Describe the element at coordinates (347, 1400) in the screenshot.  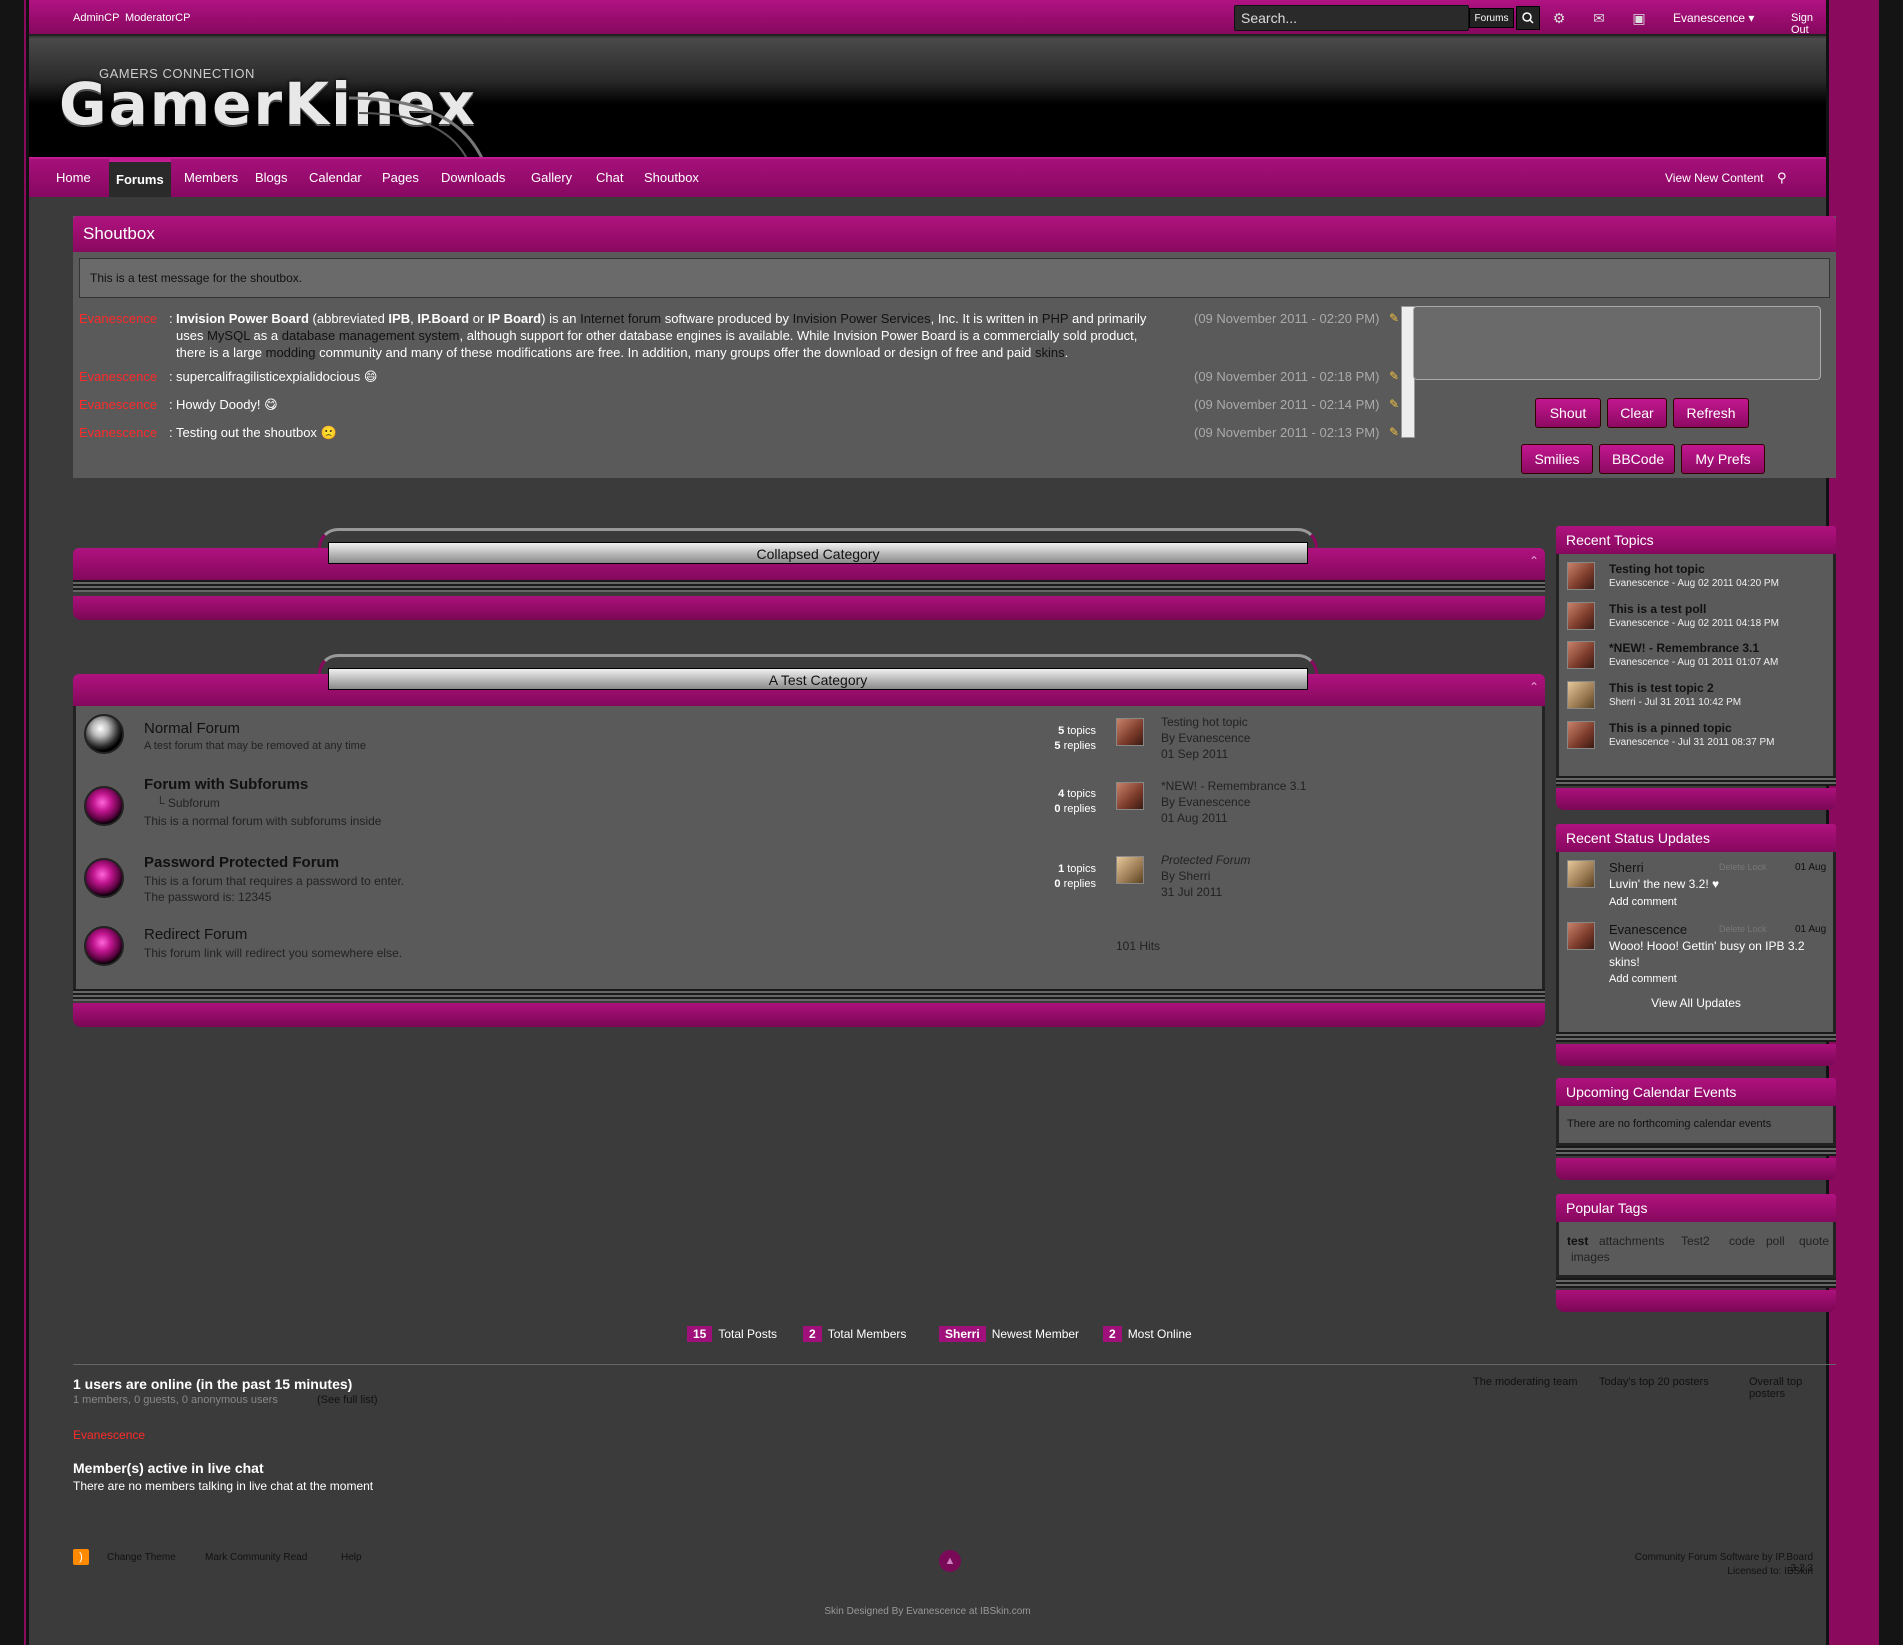
I see `see-full-list-link: (See full list)` at that location.